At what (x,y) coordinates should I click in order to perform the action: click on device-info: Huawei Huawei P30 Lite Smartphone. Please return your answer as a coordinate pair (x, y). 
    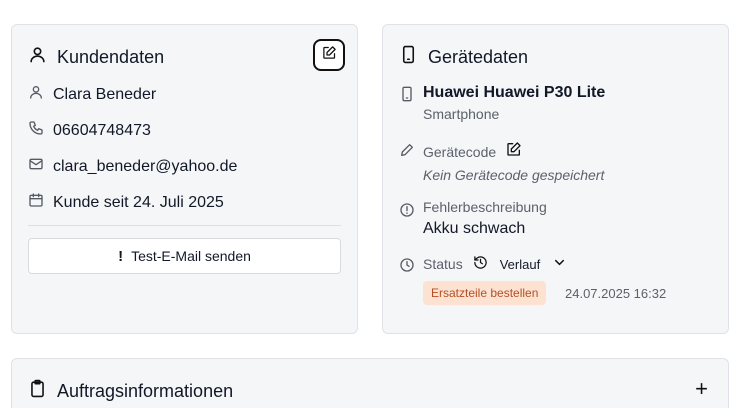
    Looking at the image, I should click on (514, 103).